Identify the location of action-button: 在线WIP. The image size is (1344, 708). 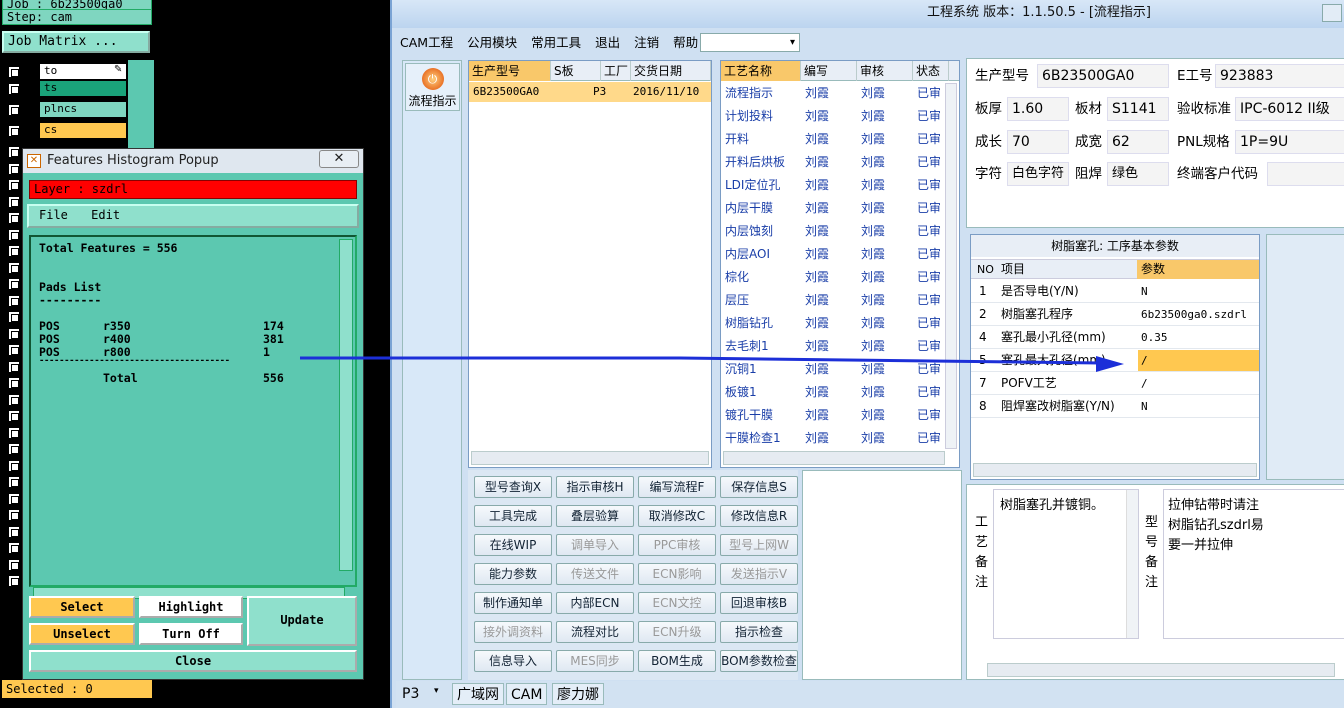
(513, 545).